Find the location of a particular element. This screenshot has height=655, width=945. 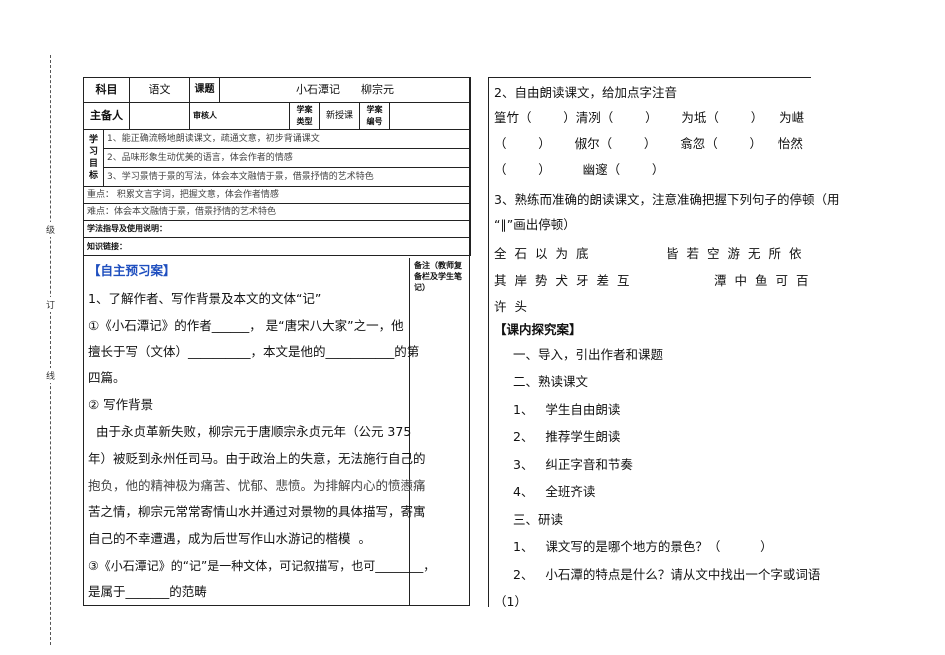

difficulty: 难点：体会本文融情于景，借景抒情的艺术特色 is located at coordinates (277, 212).